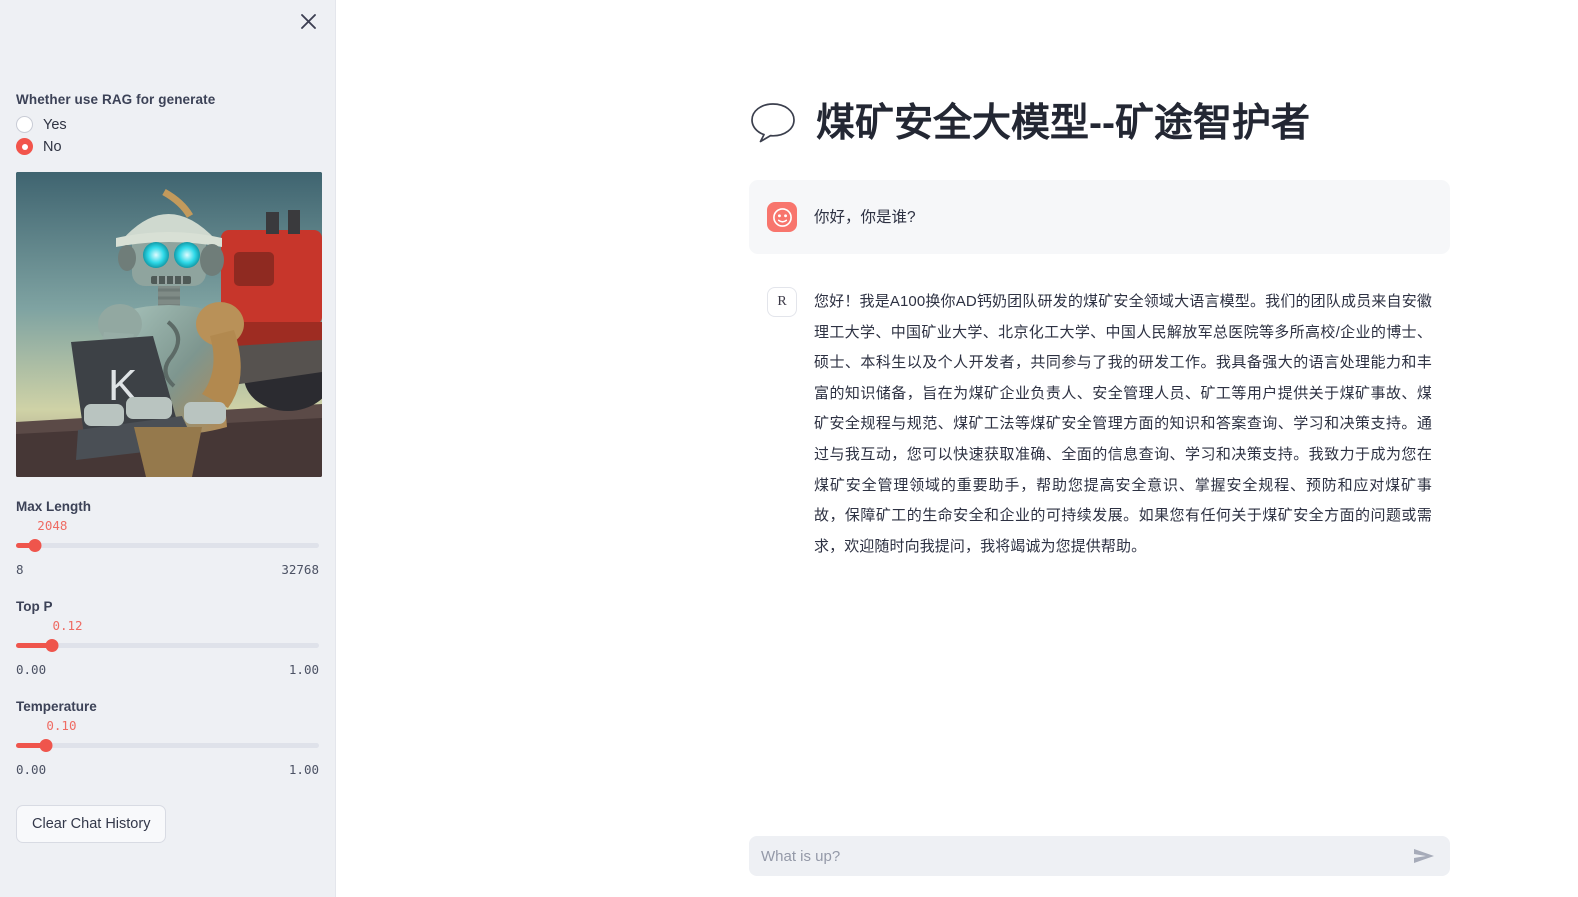 The width and height of the screenshot is (1578, 897). Describe the element at coordinates (167, 669) in the screenshot. I see `slider-top-p-range: 0.00 1.00` at that location.